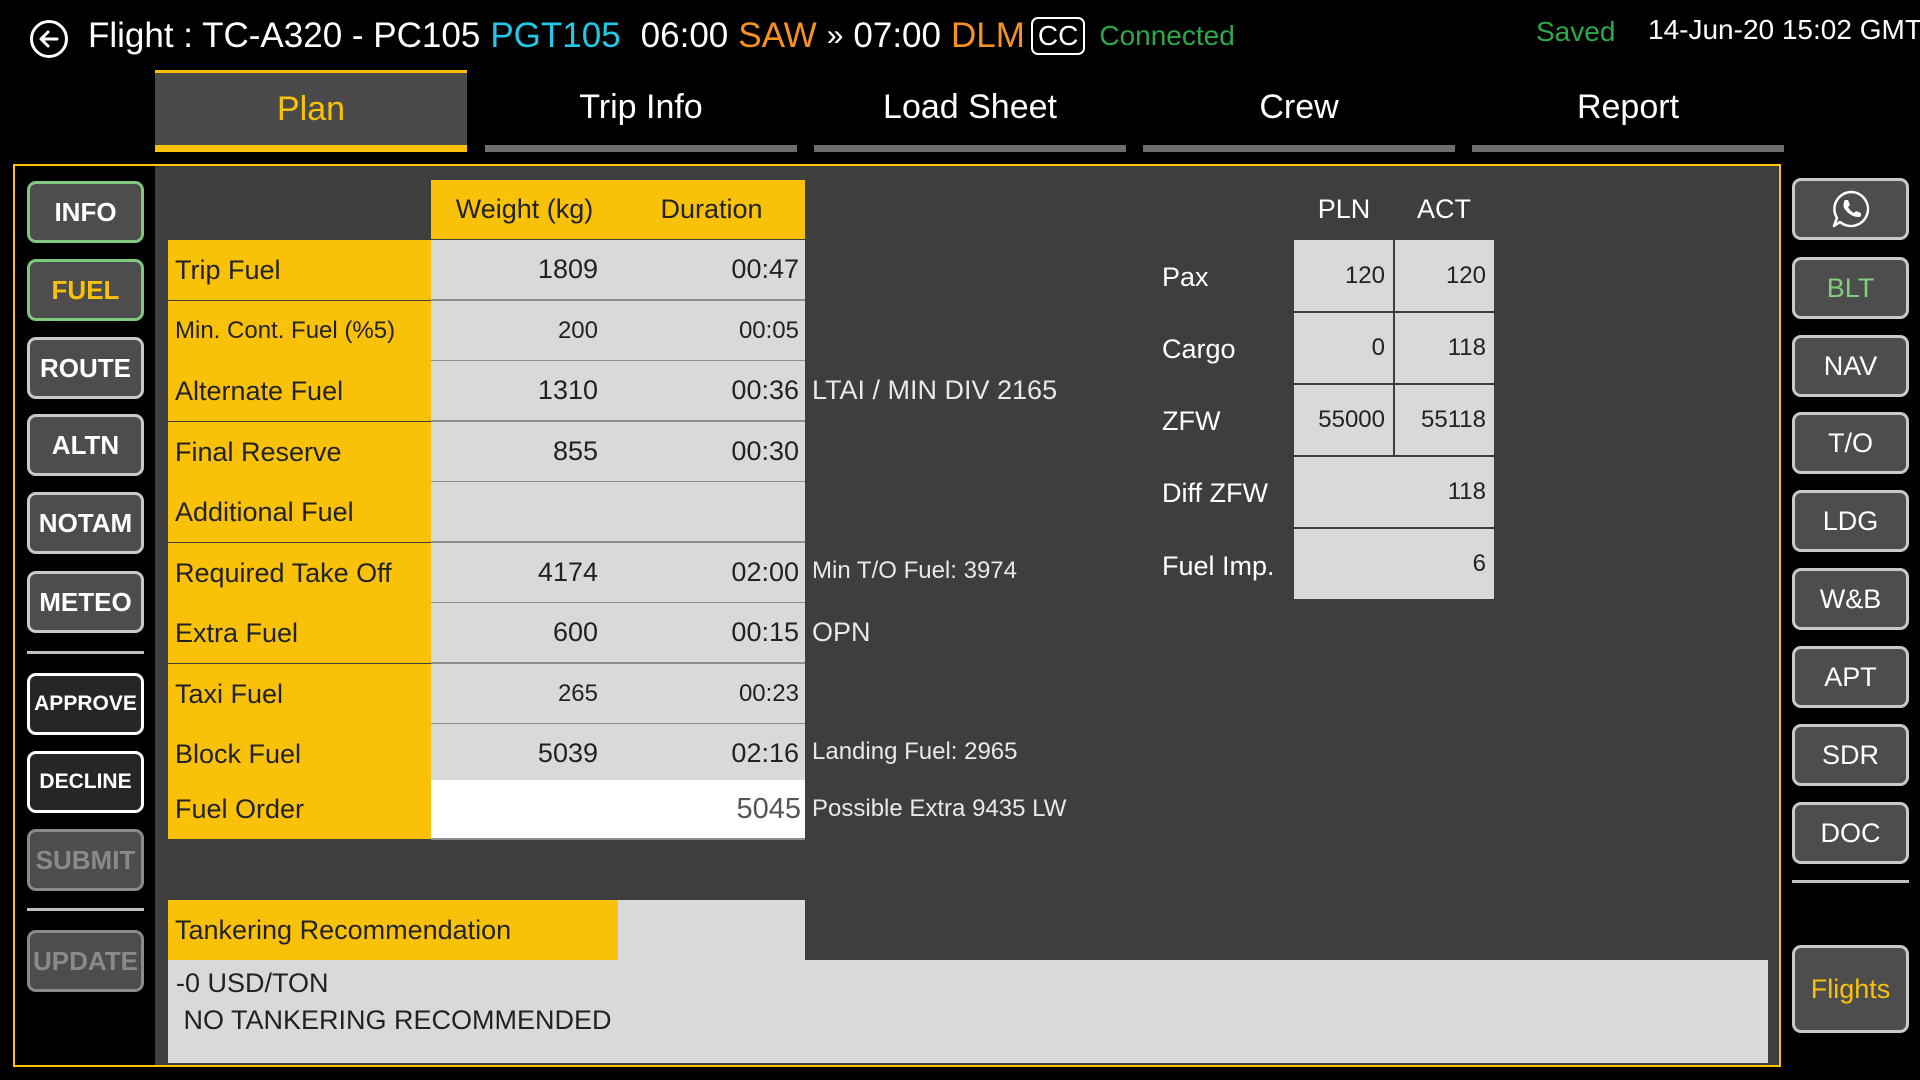 Image resolution: width=1920 pixels, height=1080 pixels. Describe the element at coordinates (1850, 599) in the screenshot. I see `weight-balance-button: W&B` at that location.